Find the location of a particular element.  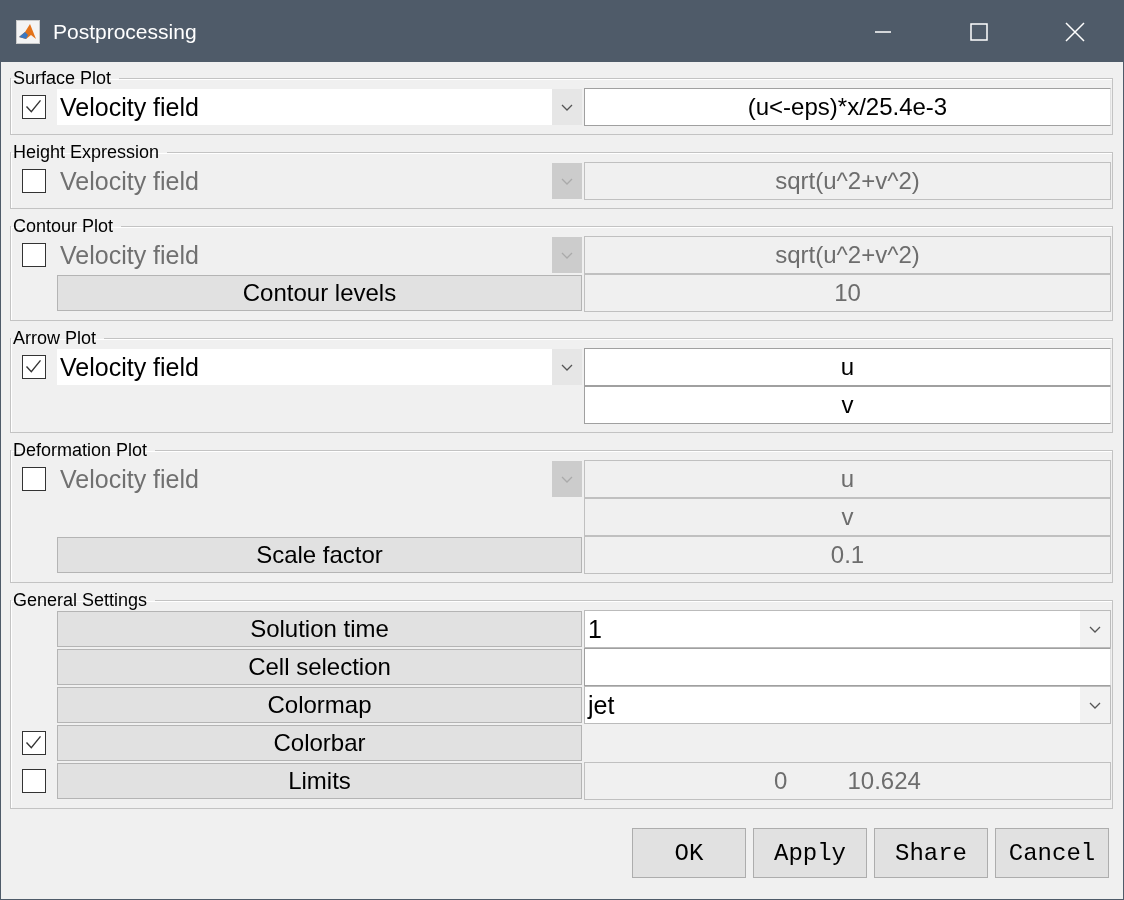

section-title: Height Expression is located at coordinates (86, 152).